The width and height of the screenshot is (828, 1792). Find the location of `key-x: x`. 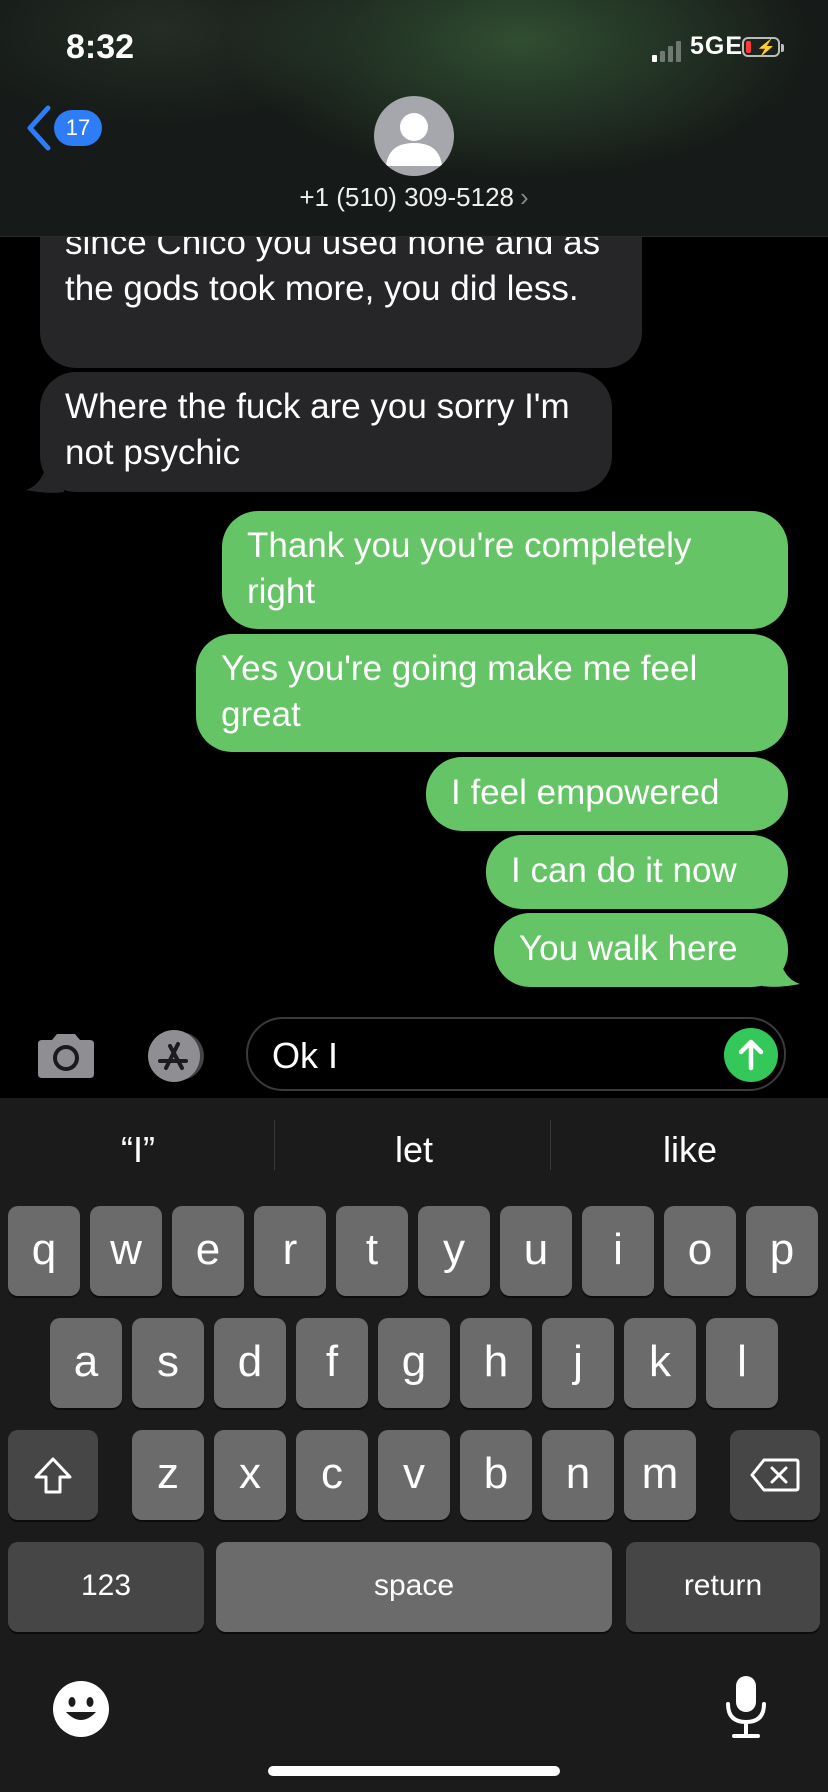

key-x: x is located at coordinates (250, 1475).